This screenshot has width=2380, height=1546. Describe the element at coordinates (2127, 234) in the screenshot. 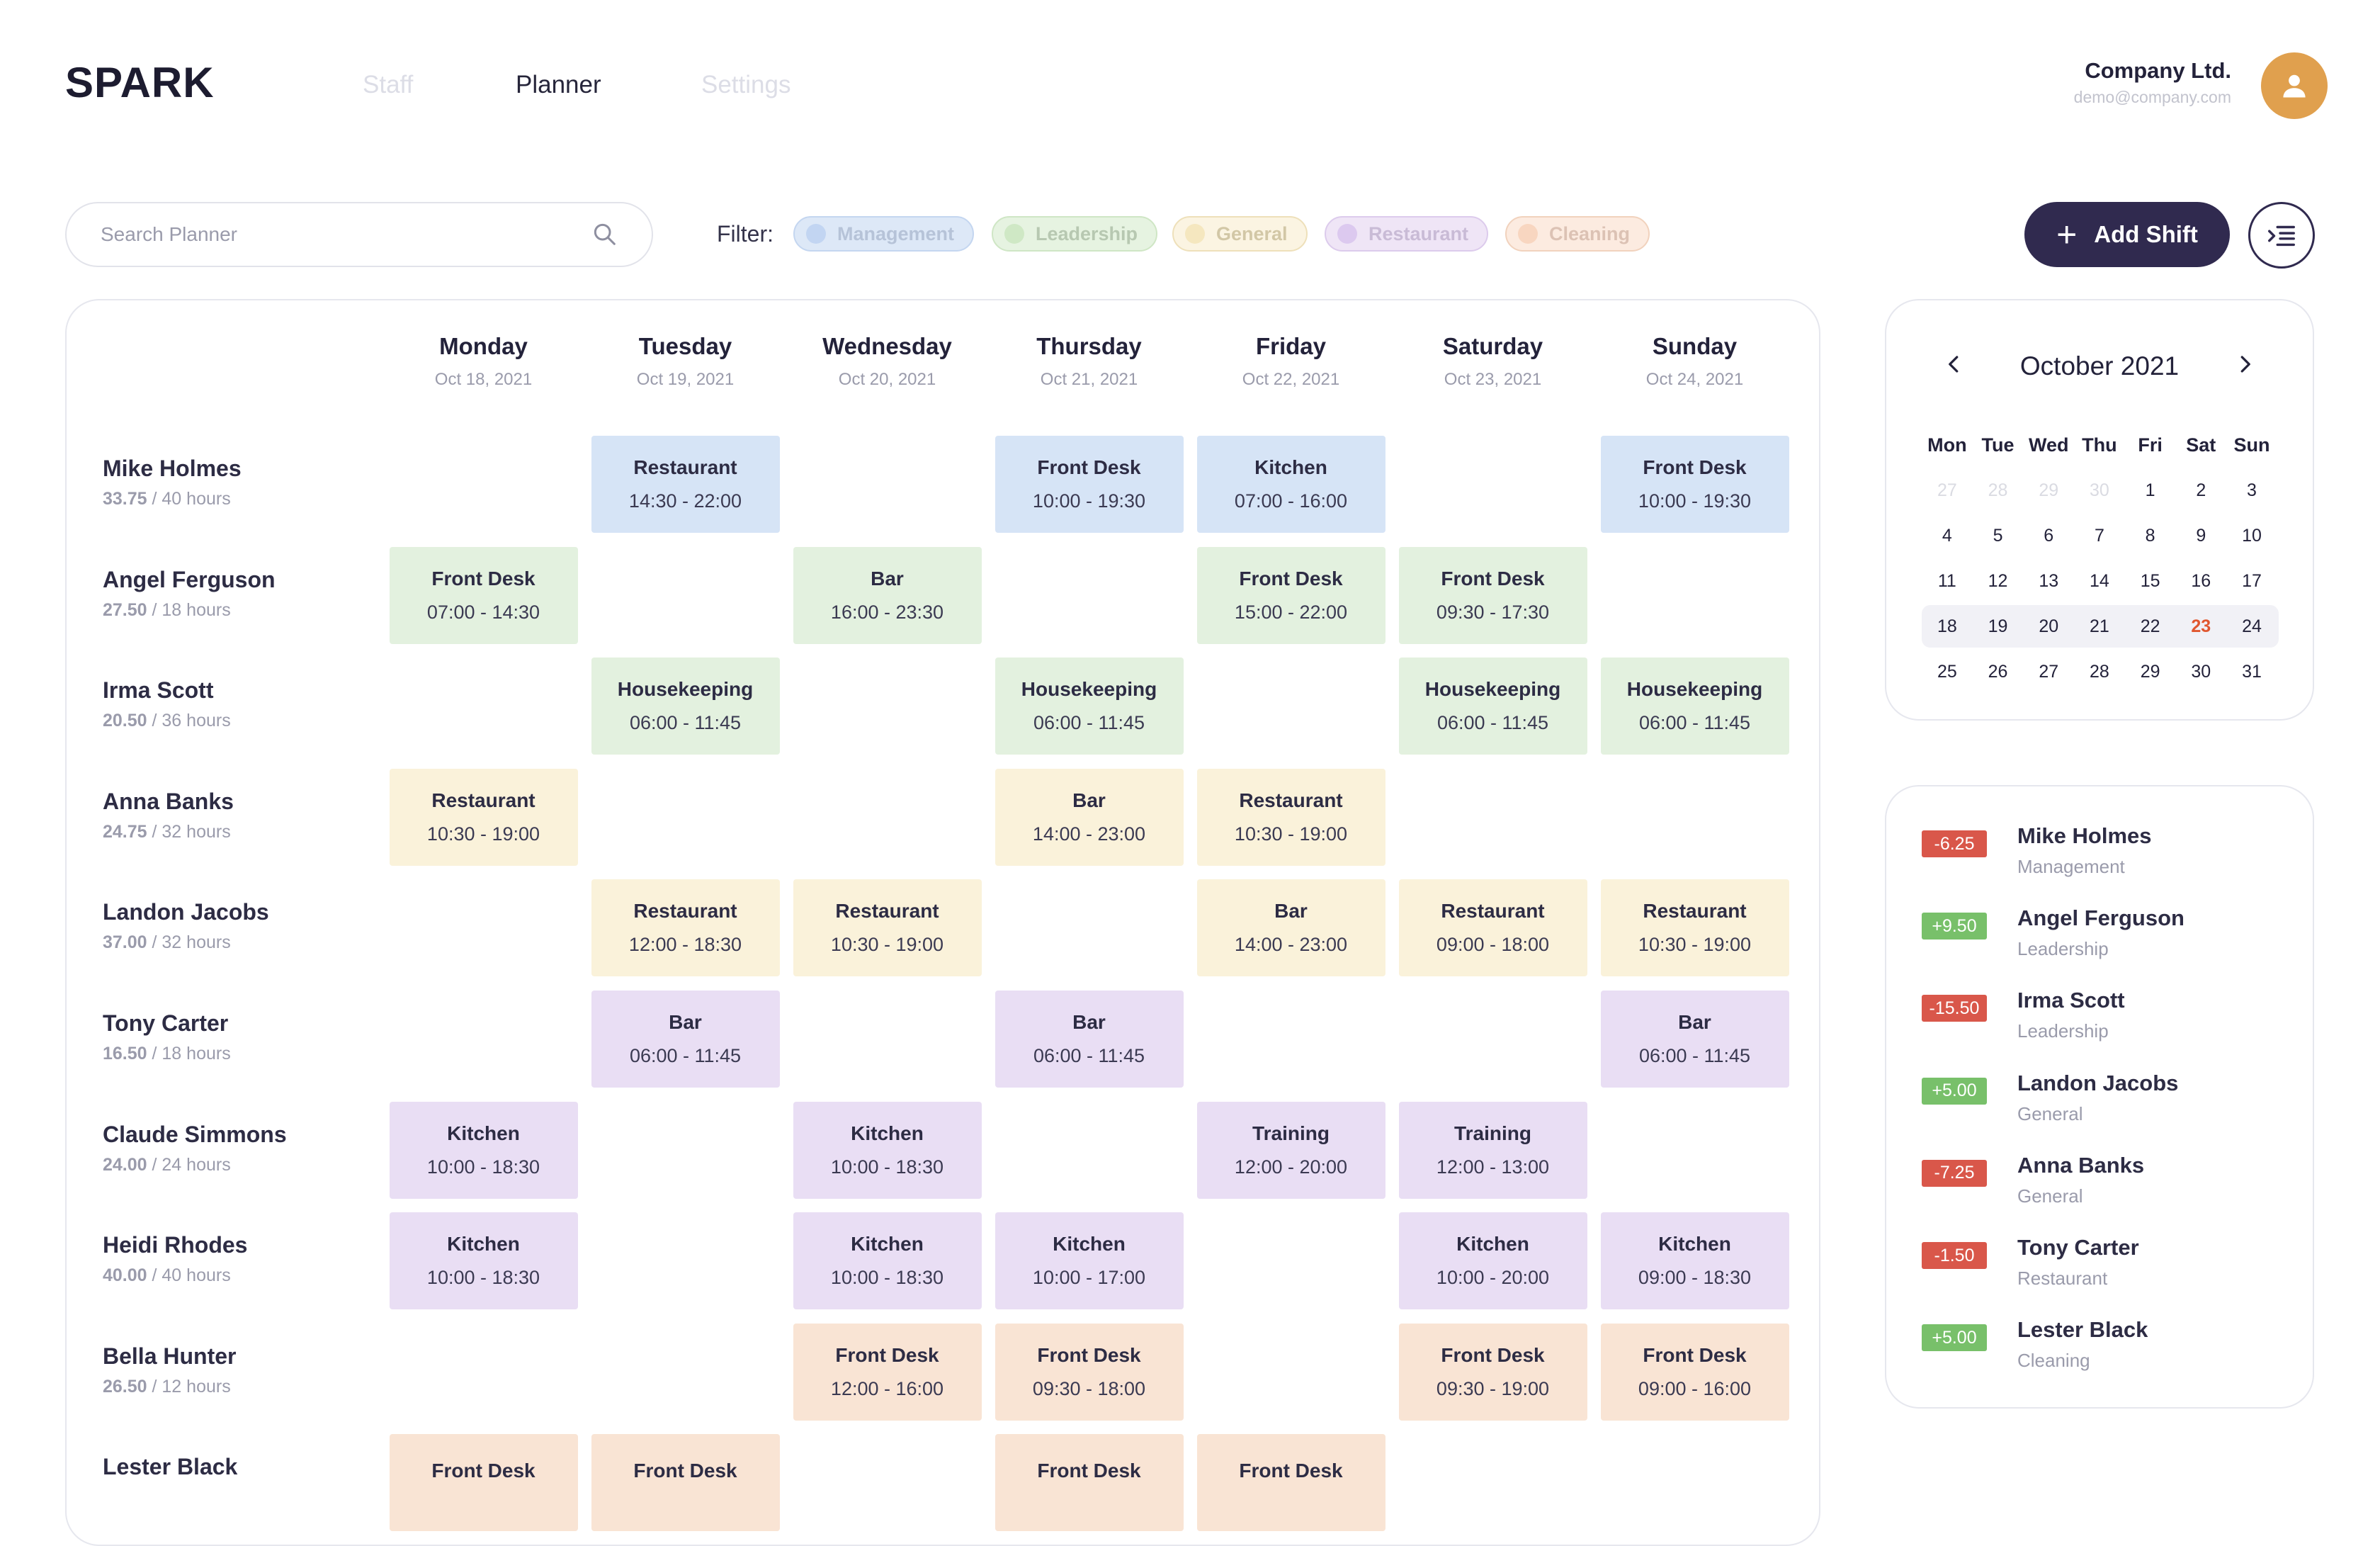

I see `add-shift-button: + Add Shift` at that location.